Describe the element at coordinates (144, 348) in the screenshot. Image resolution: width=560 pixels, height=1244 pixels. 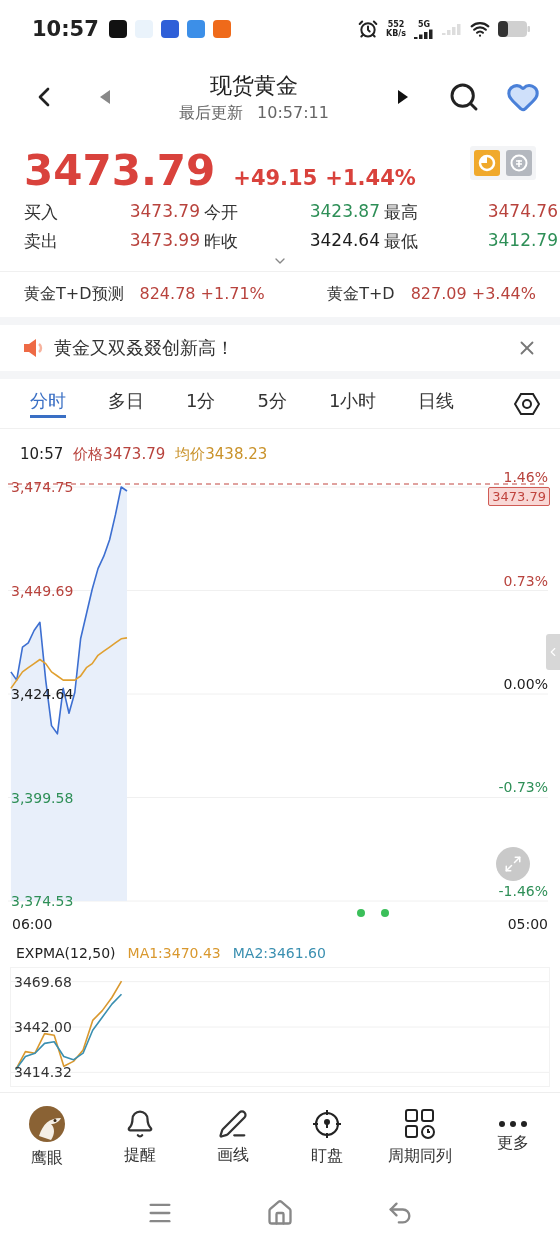
I see `notice-text: 黄金又双叒叕创新高！` at that location.